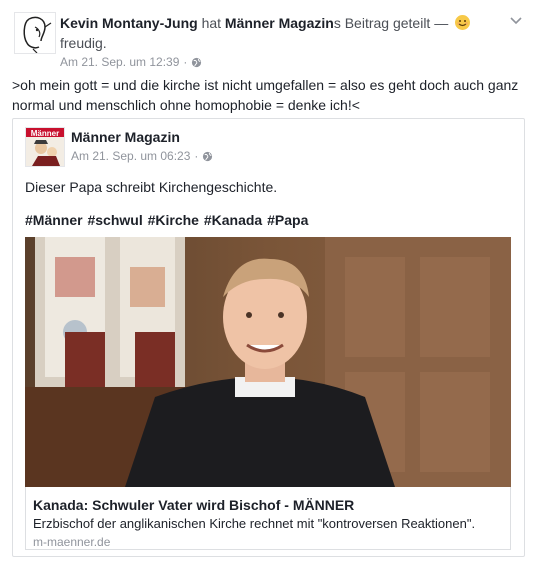 The width and height of the screenshot is (536, 562). Describe the element at coordinates (45, 133) in the screenshot. I see `avatar-logo-text: Männer` at that location.